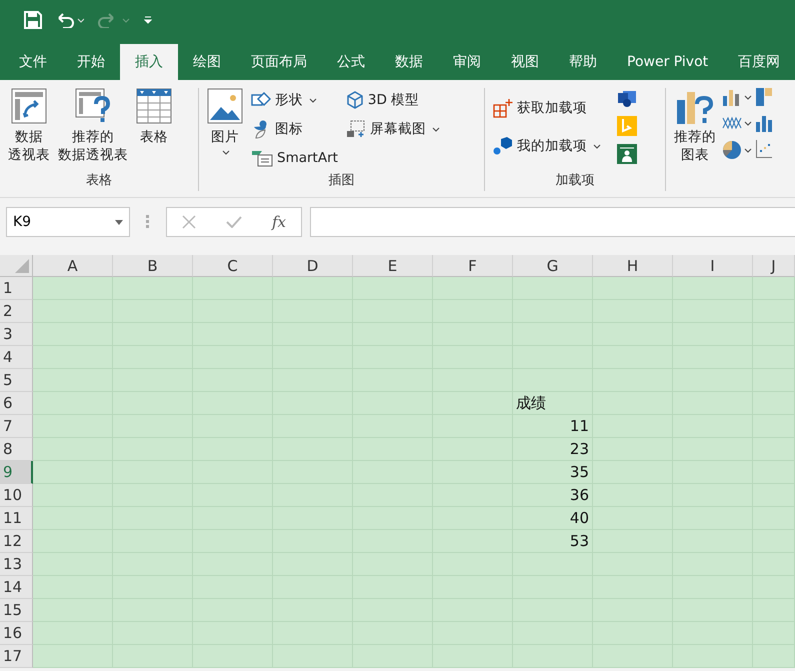 The width and height of the screenshot is (795, 671). What do you see at coordinates (16, 403) in the screenshot?
I see `row-header: 6` at bounding box center [16, 403].